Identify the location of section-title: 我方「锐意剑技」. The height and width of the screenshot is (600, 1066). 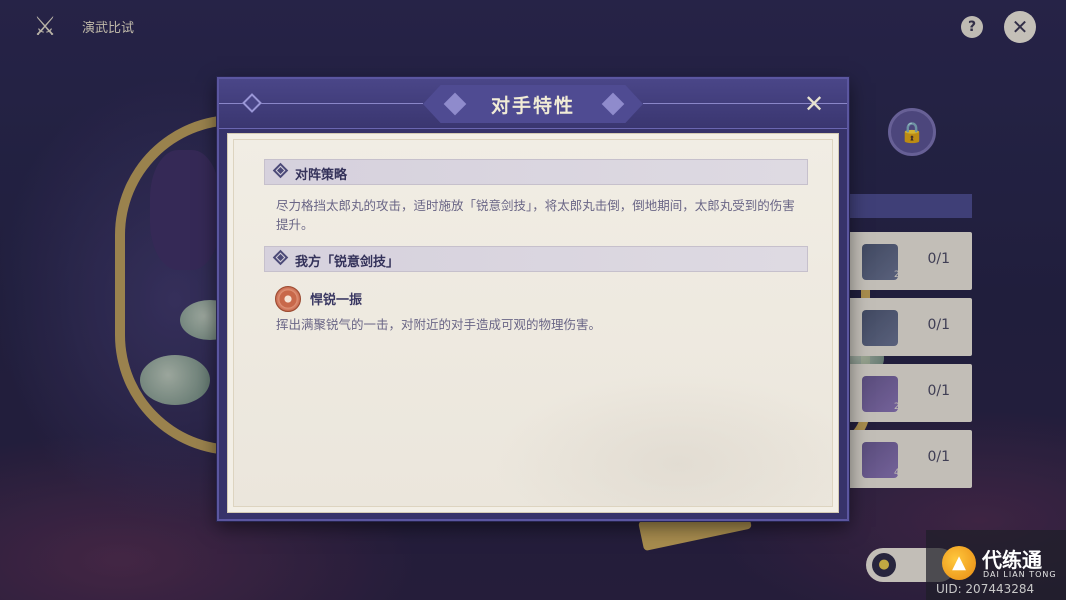
(347, 262).